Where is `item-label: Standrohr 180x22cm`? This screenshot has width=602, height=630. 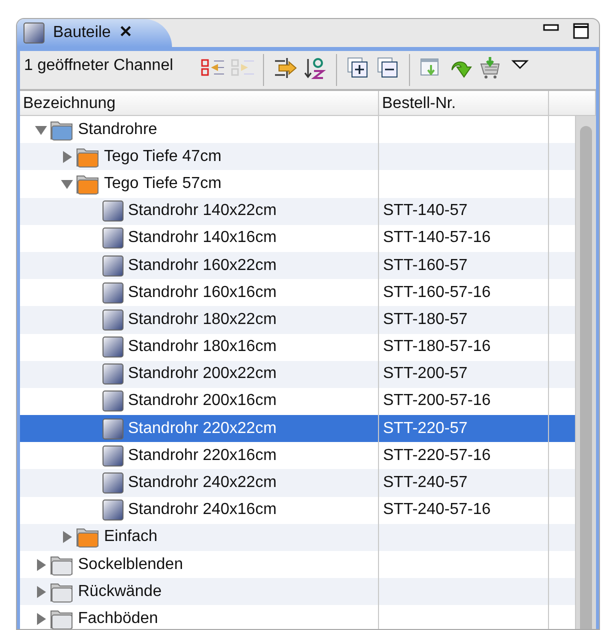 item-label: Standrohr 180x22cm is located at coordinates (202, 320).